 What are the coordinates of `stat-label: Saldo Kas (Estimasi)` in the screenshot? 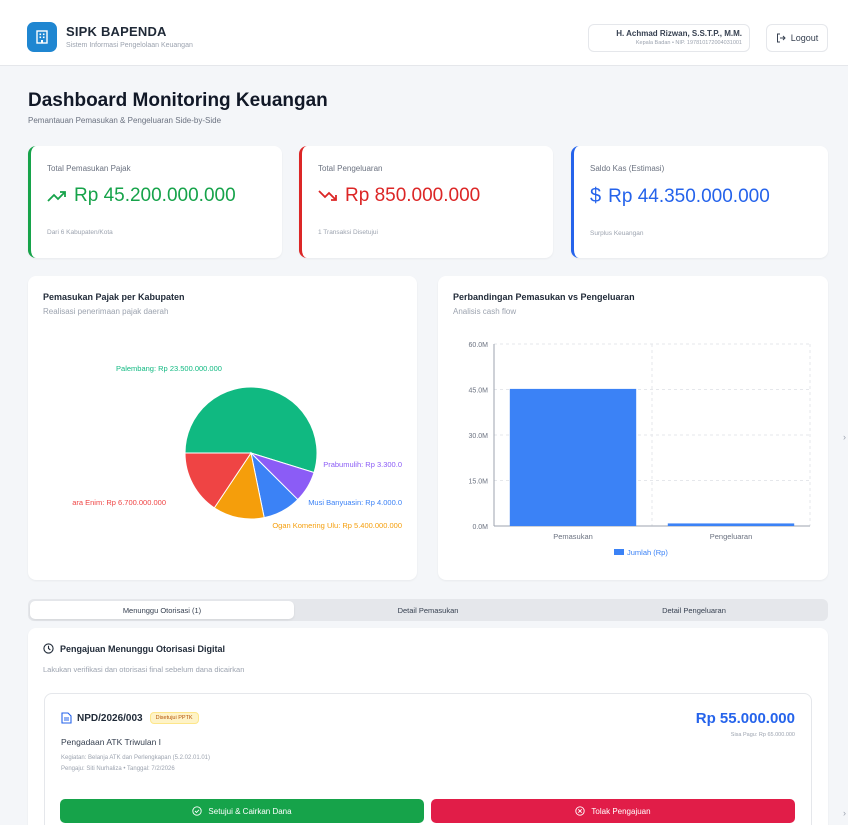 It's located at (627, 168).